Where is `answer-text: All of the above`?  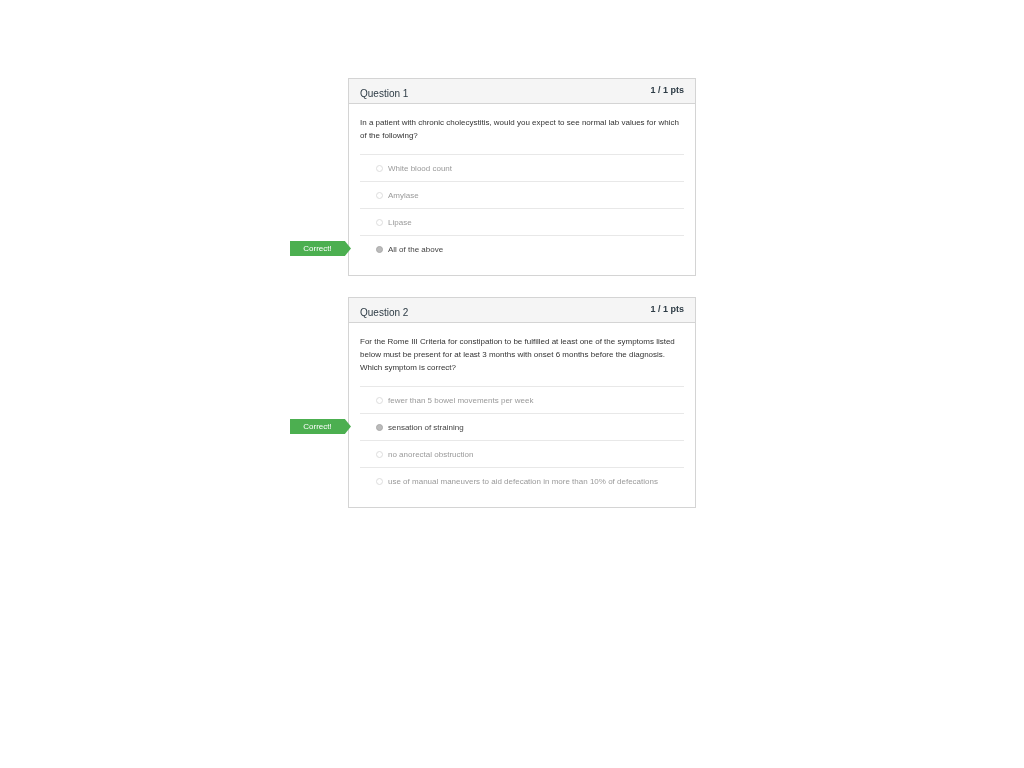
answer-text: All of the above is located at coordinates (416, 249).